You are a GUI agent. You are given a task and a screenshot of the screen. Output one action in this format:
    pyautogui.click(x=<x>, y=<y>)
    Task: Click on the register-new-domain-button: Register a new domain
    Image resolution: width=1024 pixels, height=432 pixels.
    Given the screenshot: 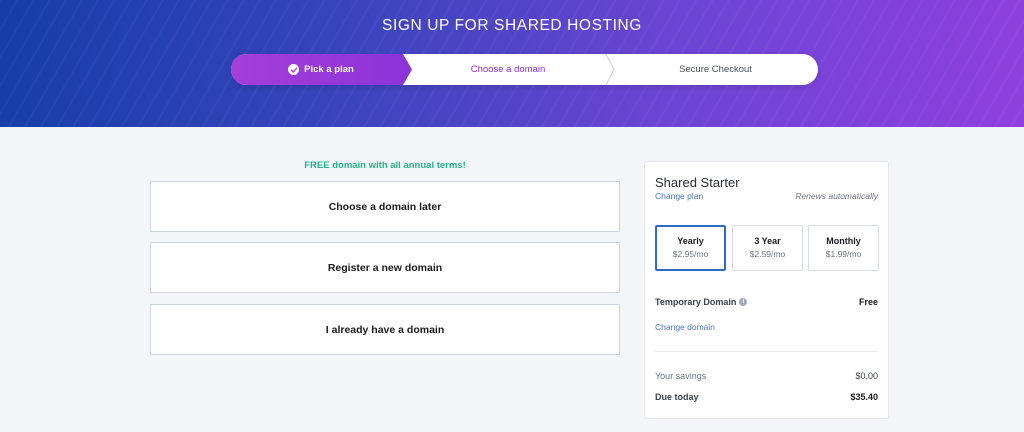 What is the action you would take?
    pyautogui.click(x=385, y=267)
    